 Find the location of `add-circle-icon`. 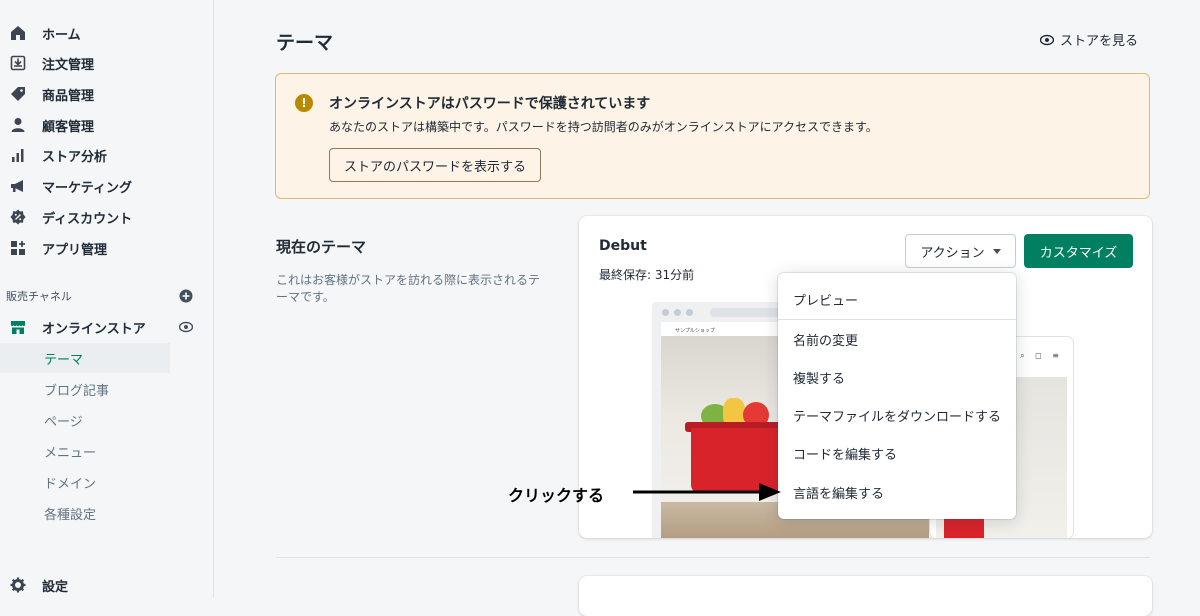

add-circle-icon is located at coordinates (186, 296).